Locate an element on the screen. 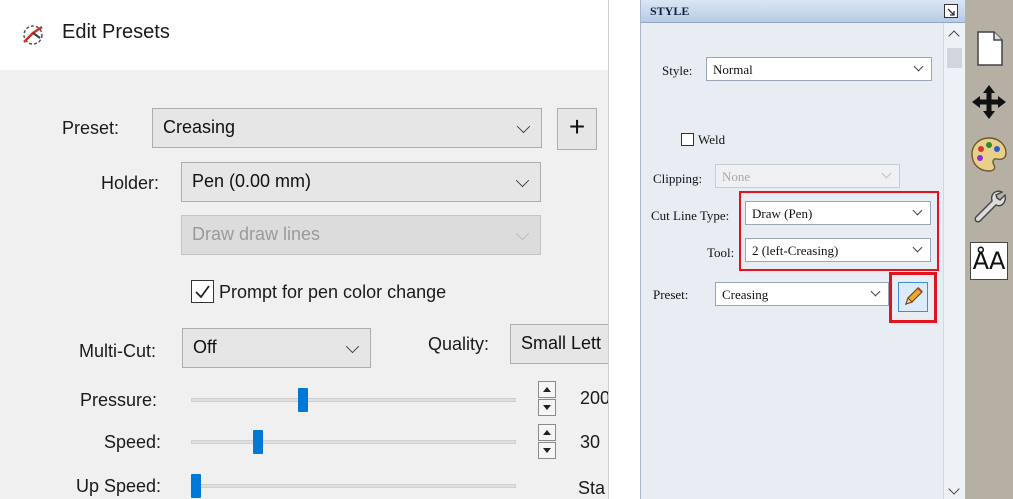 This screenshot has width=1013, height=499. pressure-slider-thumb is located at coordinates (303, 400).